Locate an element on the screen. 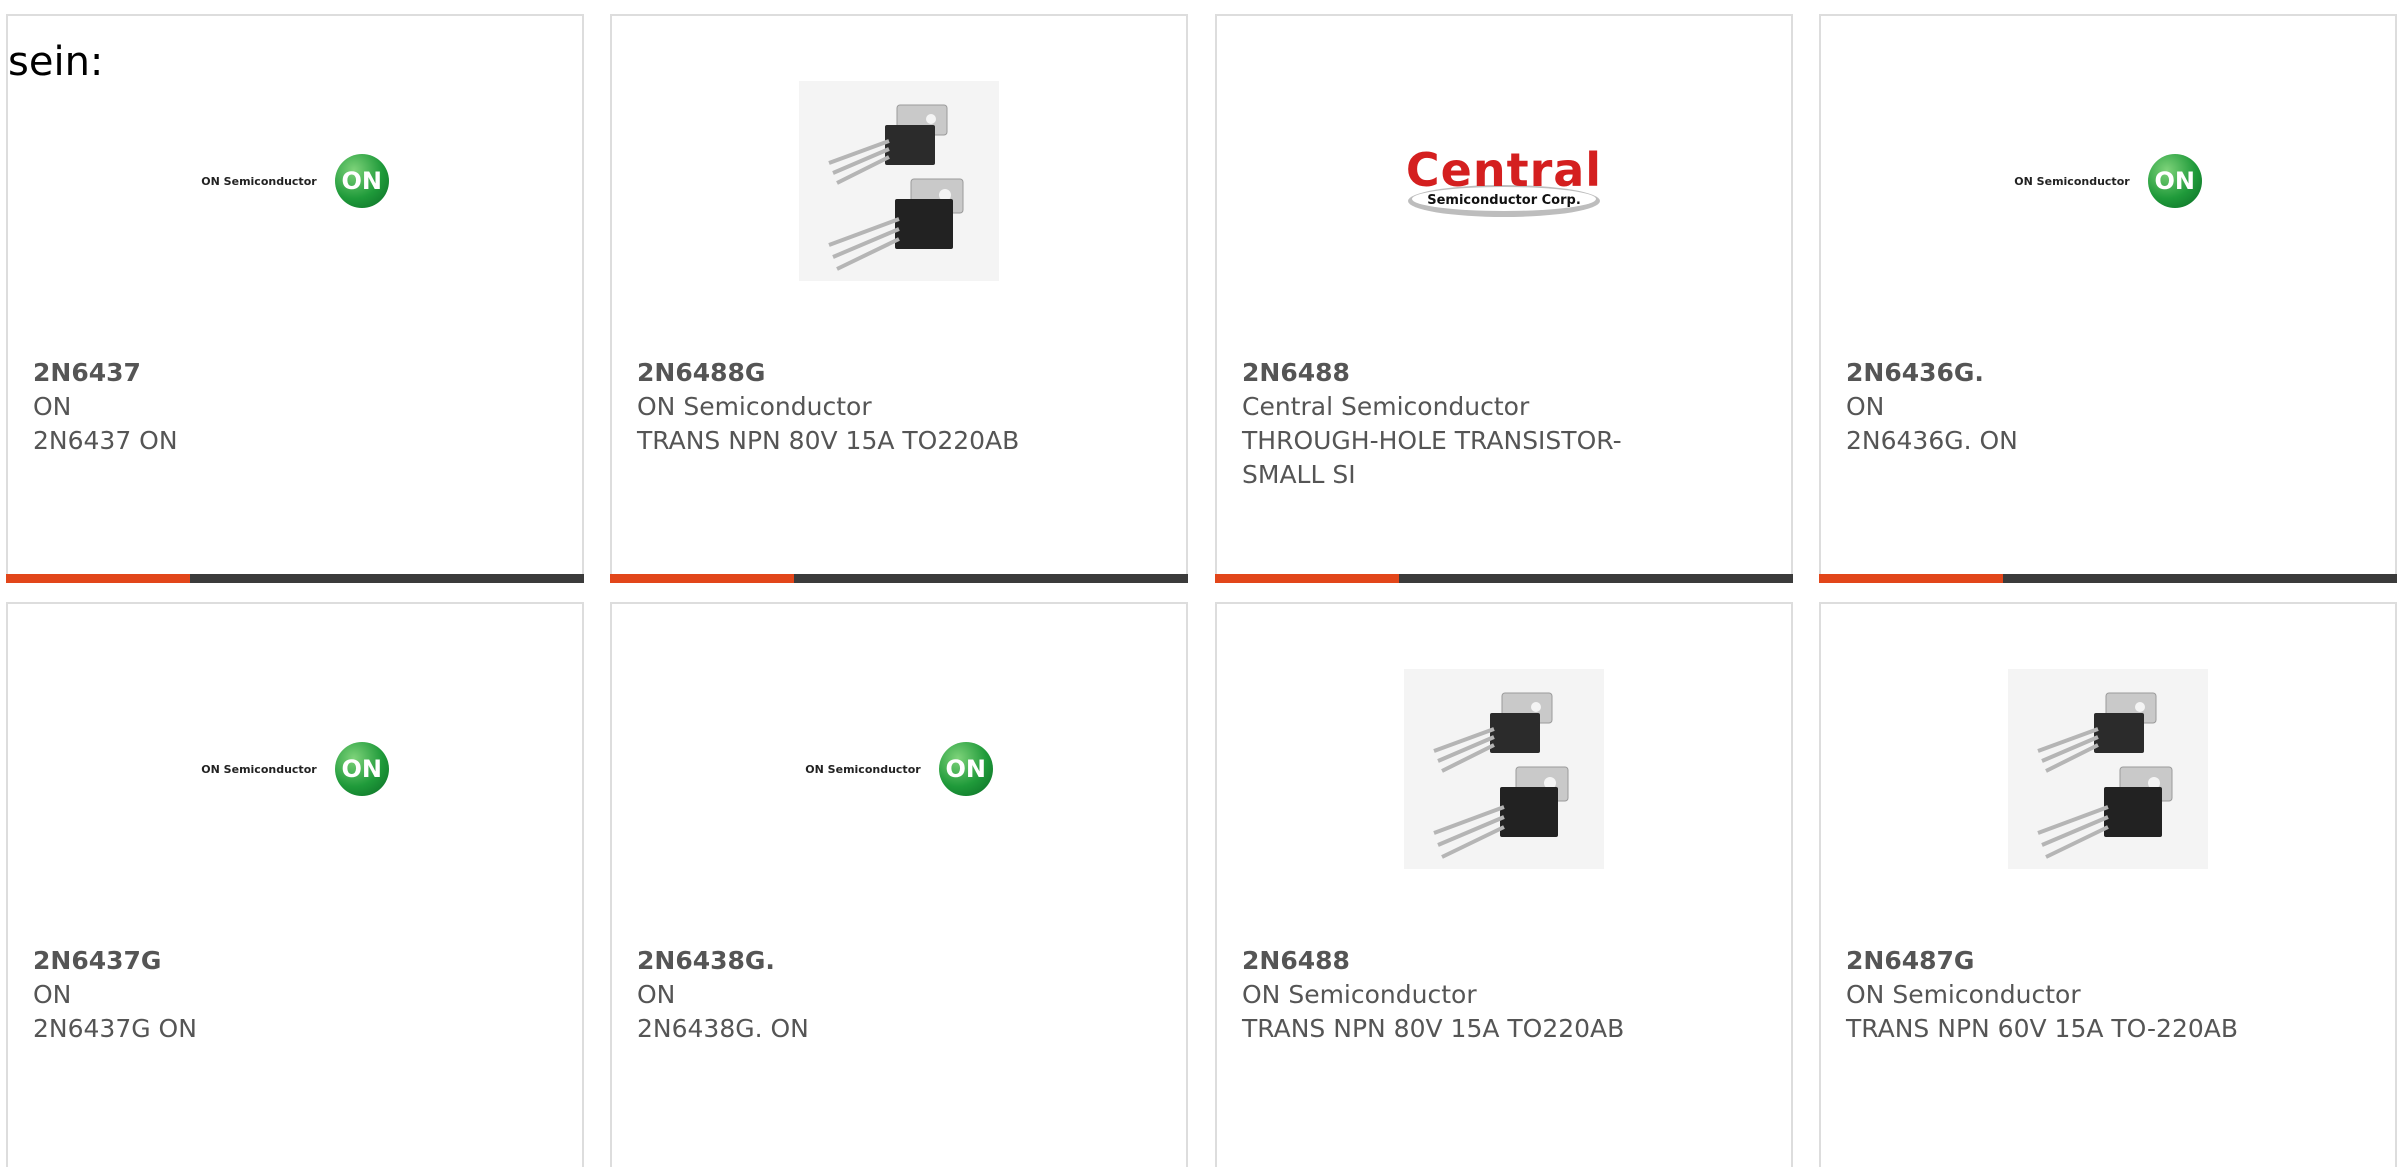 Image resolution: width=2400 pixels, height=1167 pixels. part-number: 2N6438G. is located at coordinates (901, 961).